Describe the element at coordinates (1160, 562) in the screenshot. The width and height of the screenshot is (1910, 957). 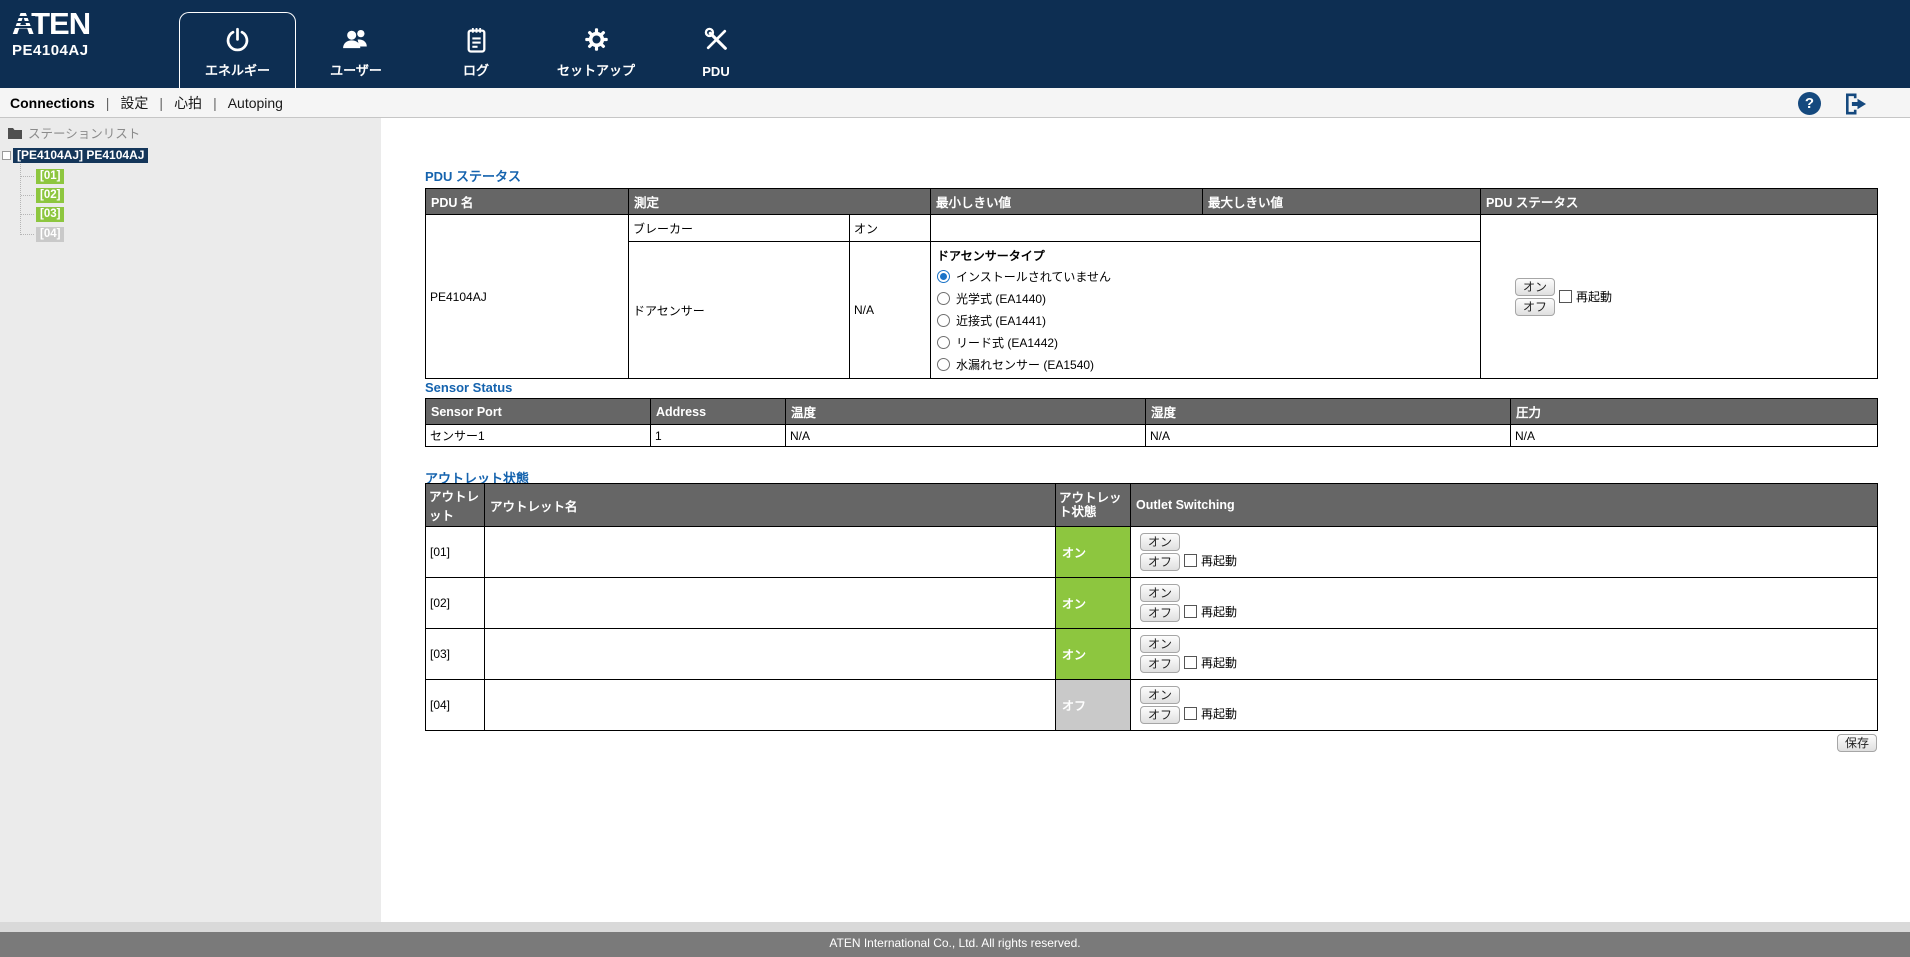
I see `outlet-01-off-button: オフ` at that location.